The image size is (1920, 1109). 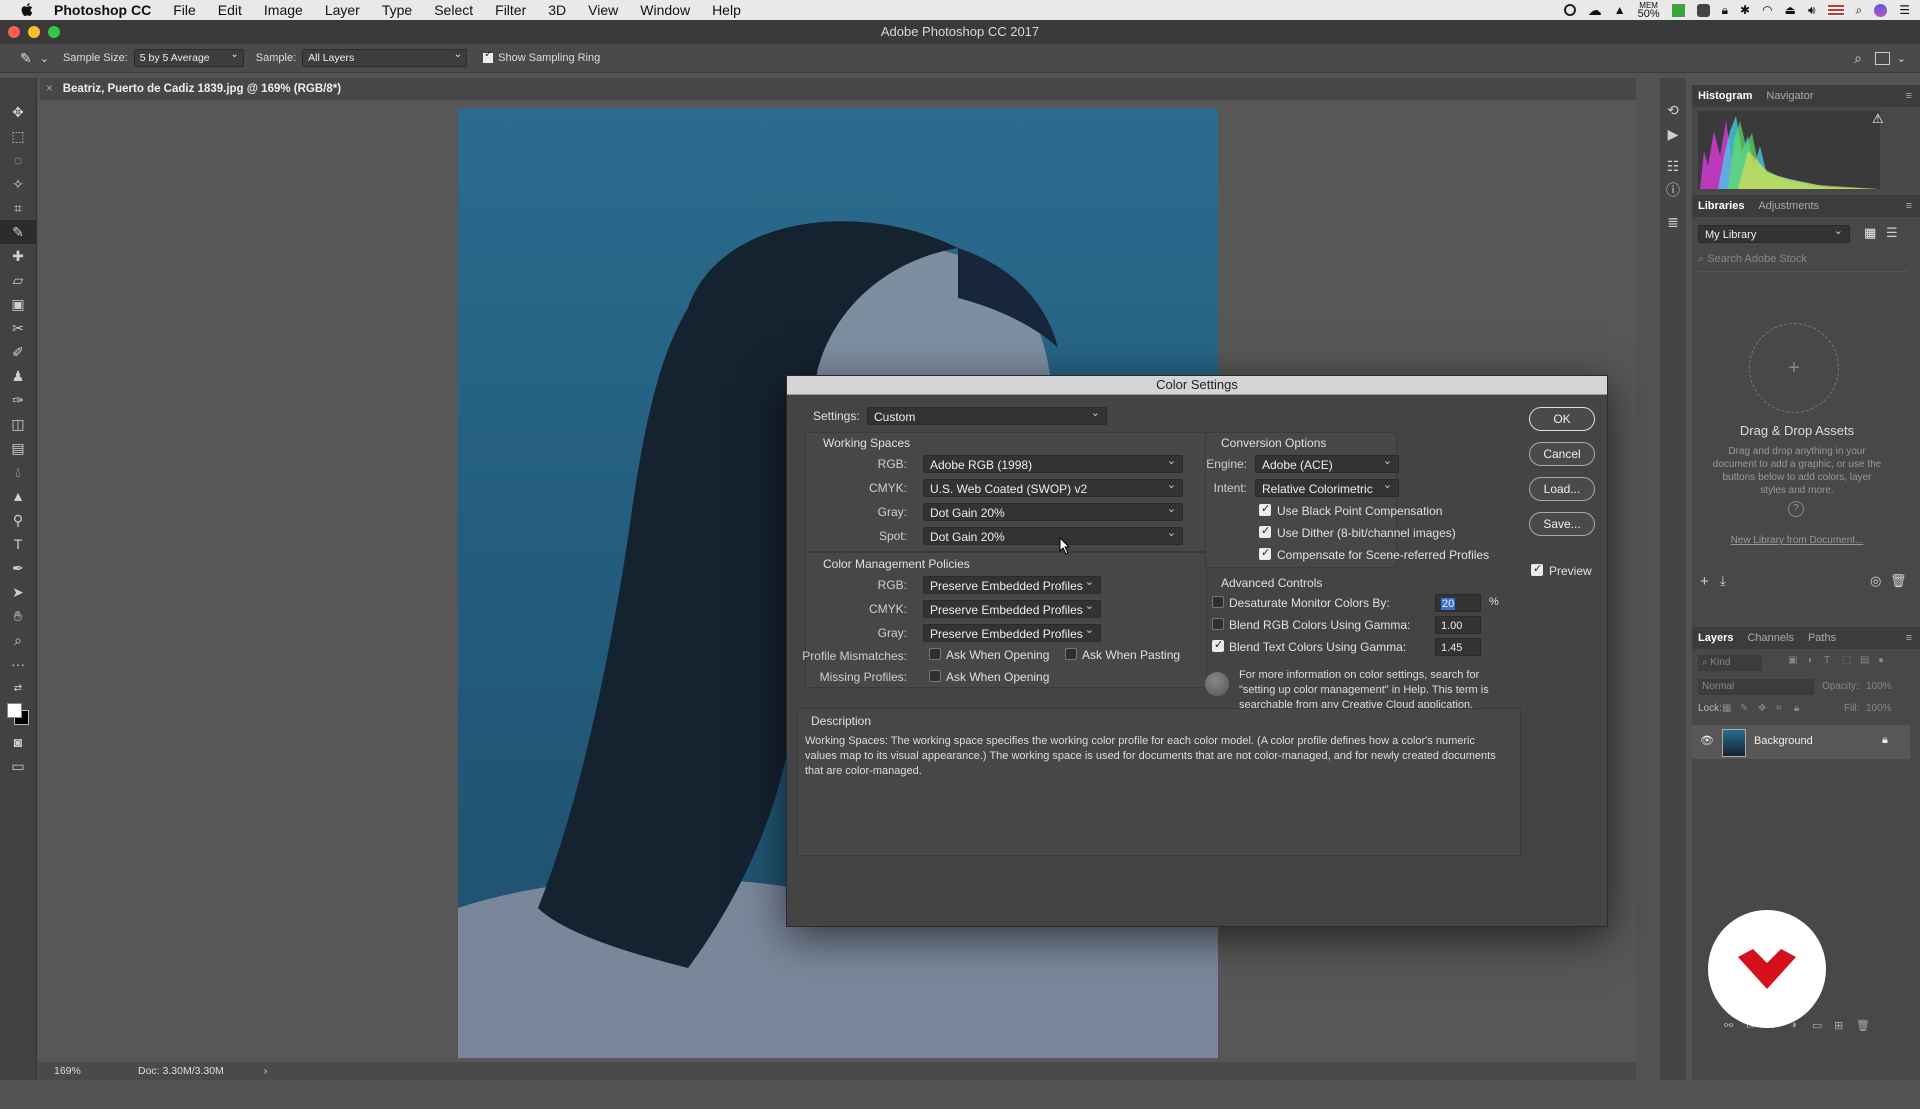 I want to click on ok-button: OK, so click(x=1562, y=419).